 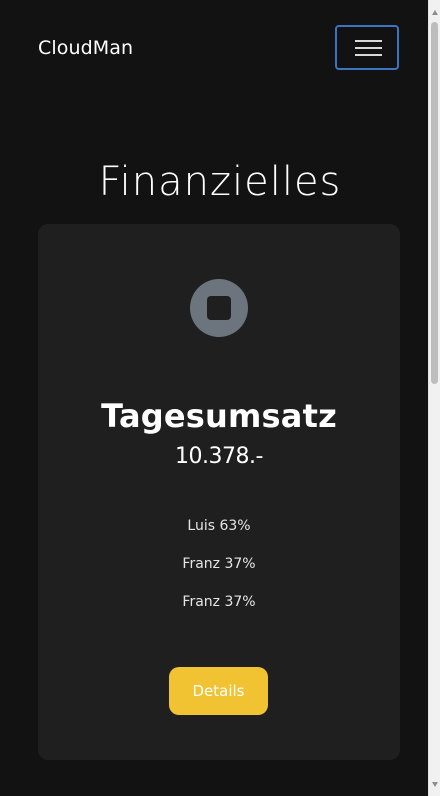 I want to click on stop-circle-icon, so click(x=219, y=308).